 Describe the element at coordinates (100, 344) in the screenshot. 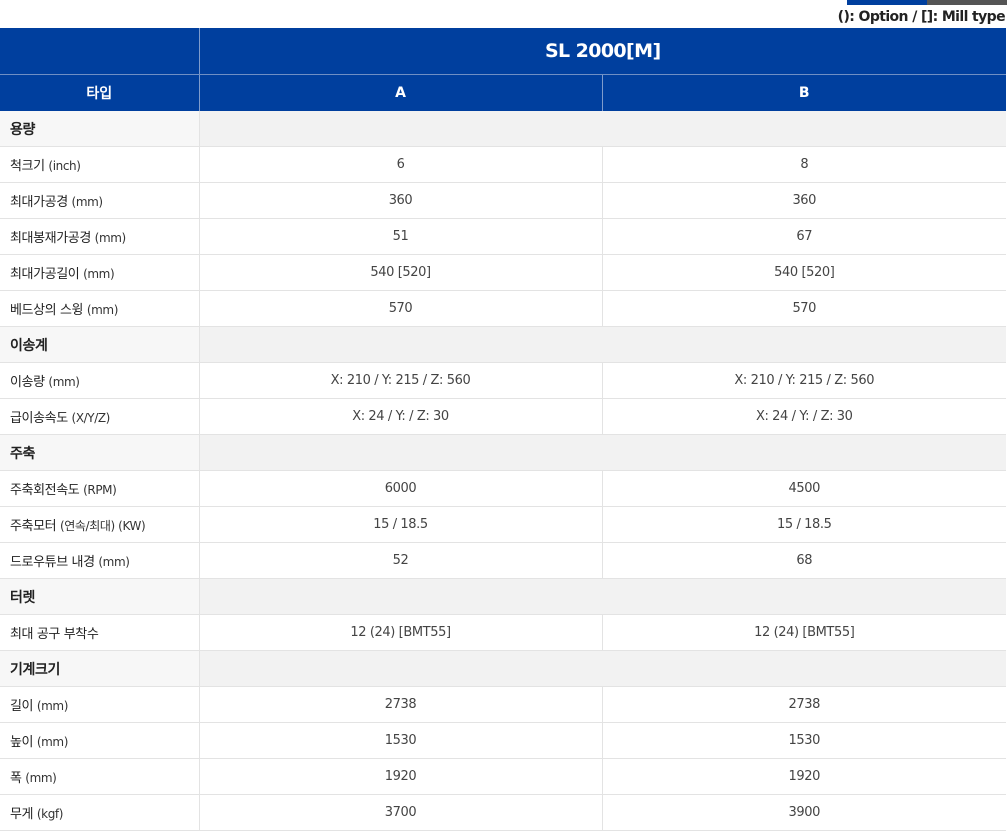

I see `section-label: 이송계` at that location.